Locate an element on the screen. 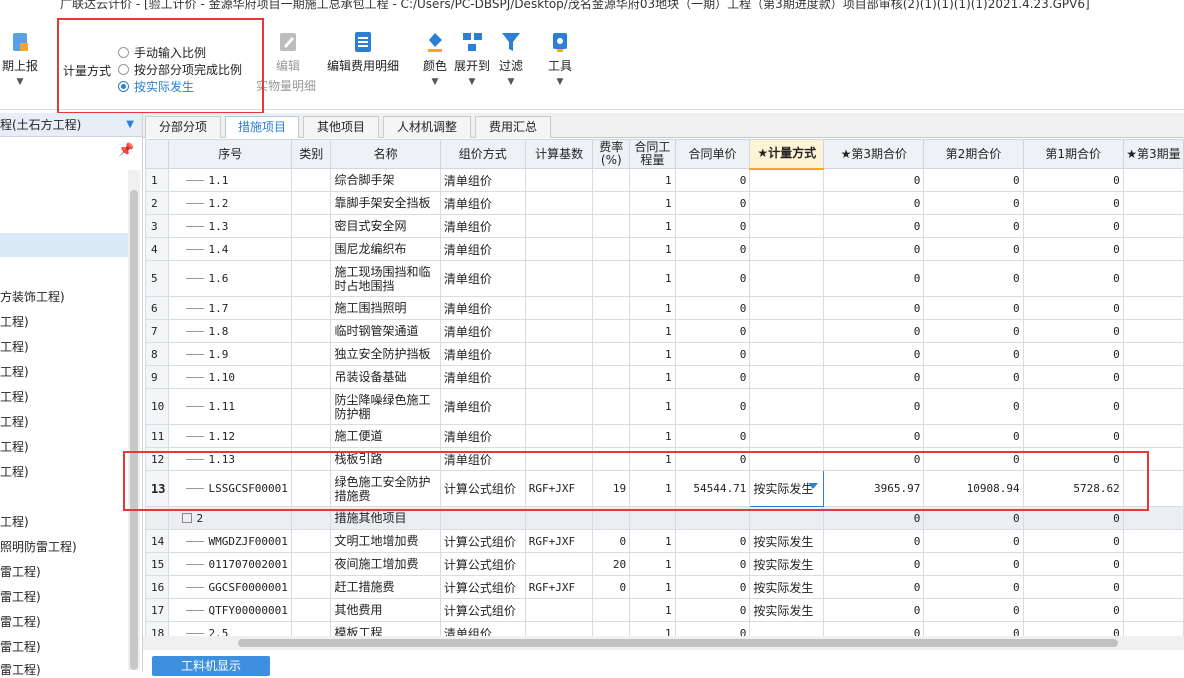  table-row: 4 1.4 围尼龙编织布 清单组价 1 0 0 0 0 is located at coordinates (664, 249).